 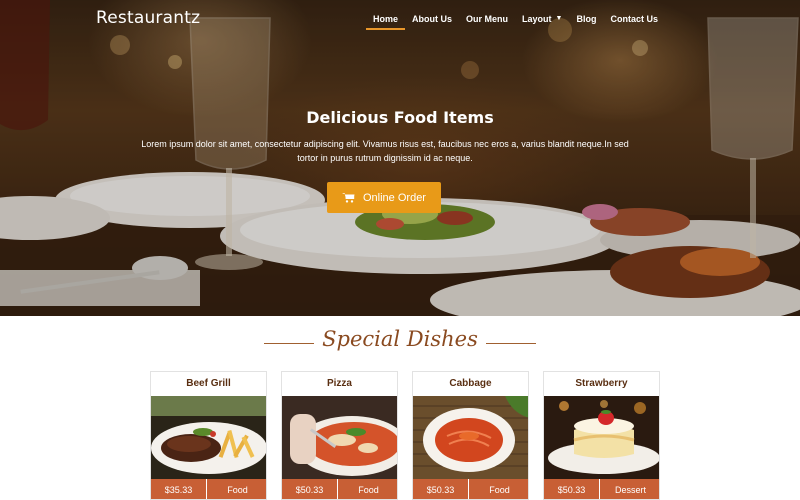 What do you see at coordinates (386, 19) in the screenshot?
I see `nav-home-label: Home` at bounding box center [386, 19].